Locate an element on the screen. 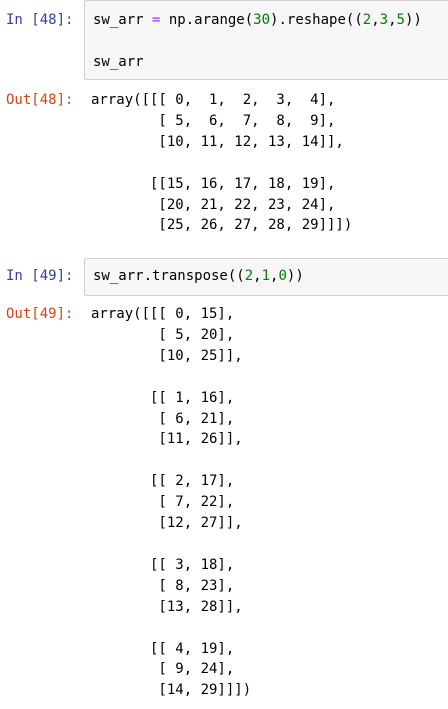 The image size is (448, 709). code-number: 1 is located at coordinates (266, 276).